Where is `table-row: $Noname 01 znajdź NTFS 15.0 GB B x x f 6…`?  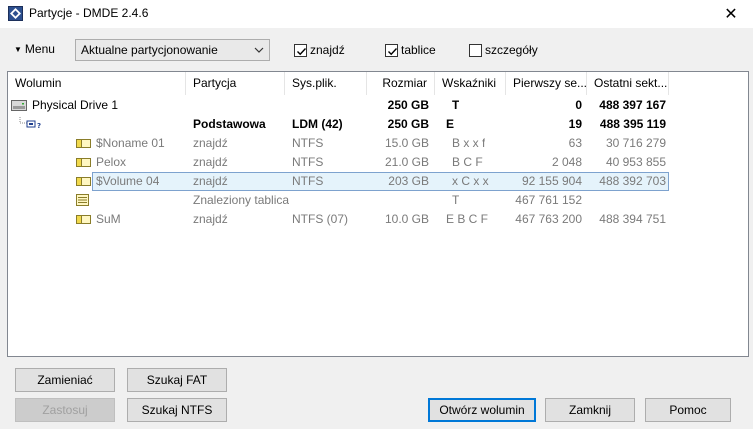
table-row: $Noname 01 znajdź NTFS 15.0 GB B x x f 6… is located at coordinates (378, 143).